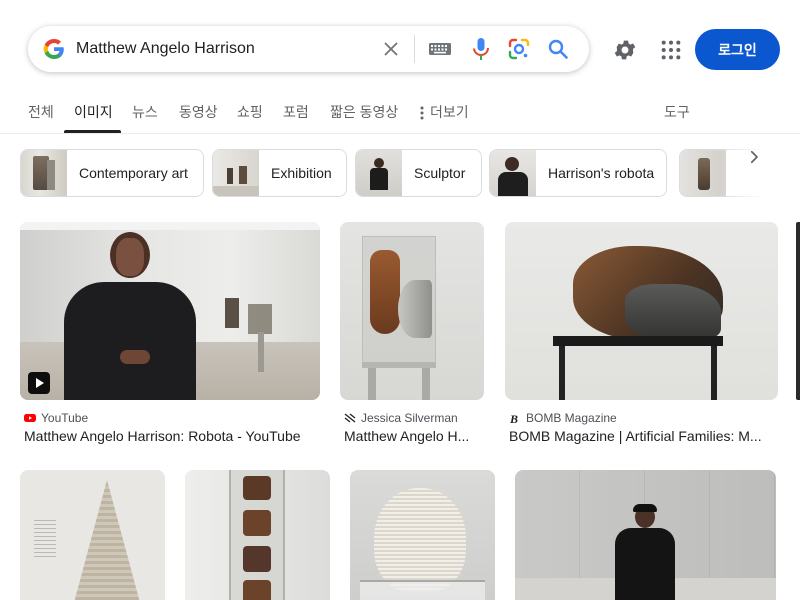  Describe the element at coordinates (65, 418) in the screenshot. I see `result-source-name: YouTube` at that location.